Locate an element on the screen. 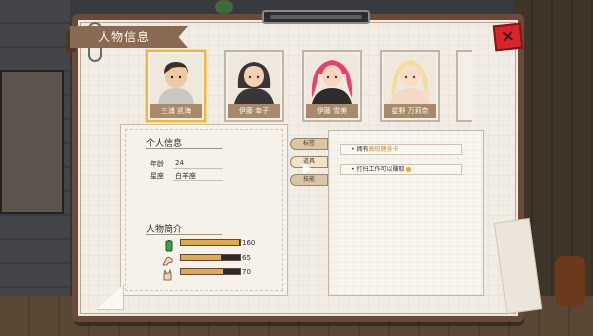 Image resolution: width=593 pixels, height=336 pixels. charm-bar-fill is located at coordinates (202, 271).